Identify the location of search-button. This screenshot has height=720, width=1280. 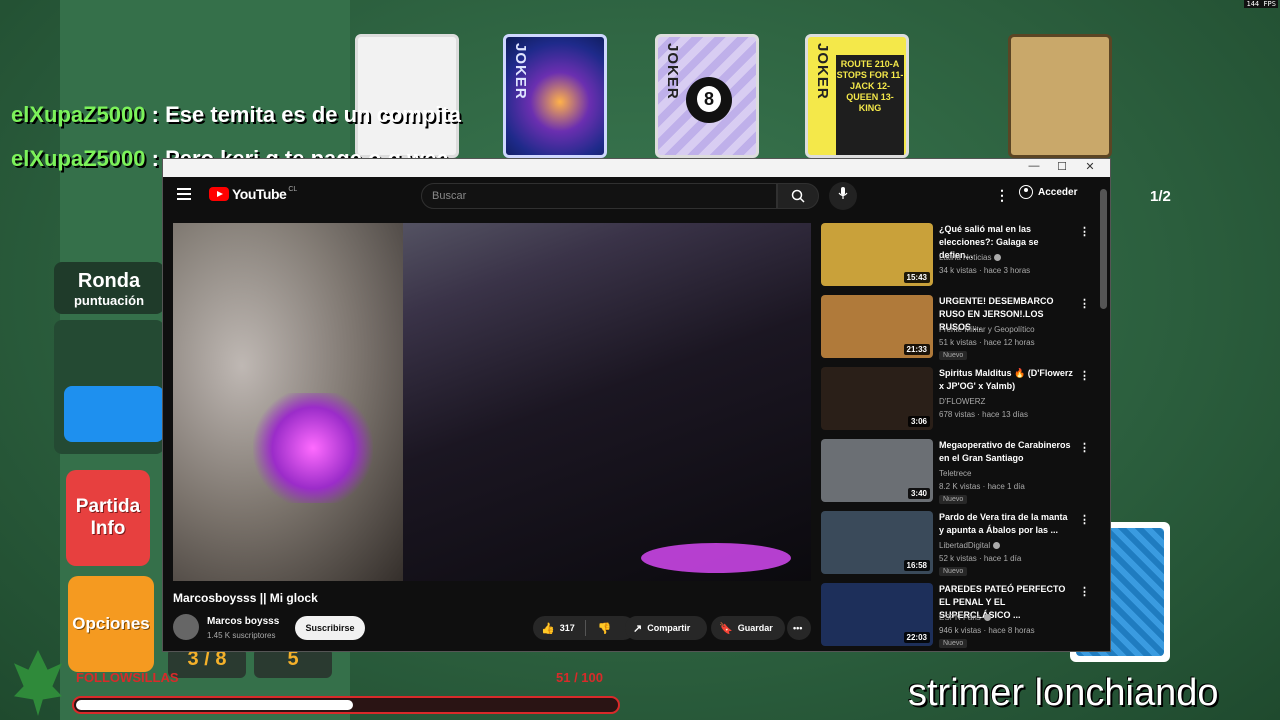
(798, 196).